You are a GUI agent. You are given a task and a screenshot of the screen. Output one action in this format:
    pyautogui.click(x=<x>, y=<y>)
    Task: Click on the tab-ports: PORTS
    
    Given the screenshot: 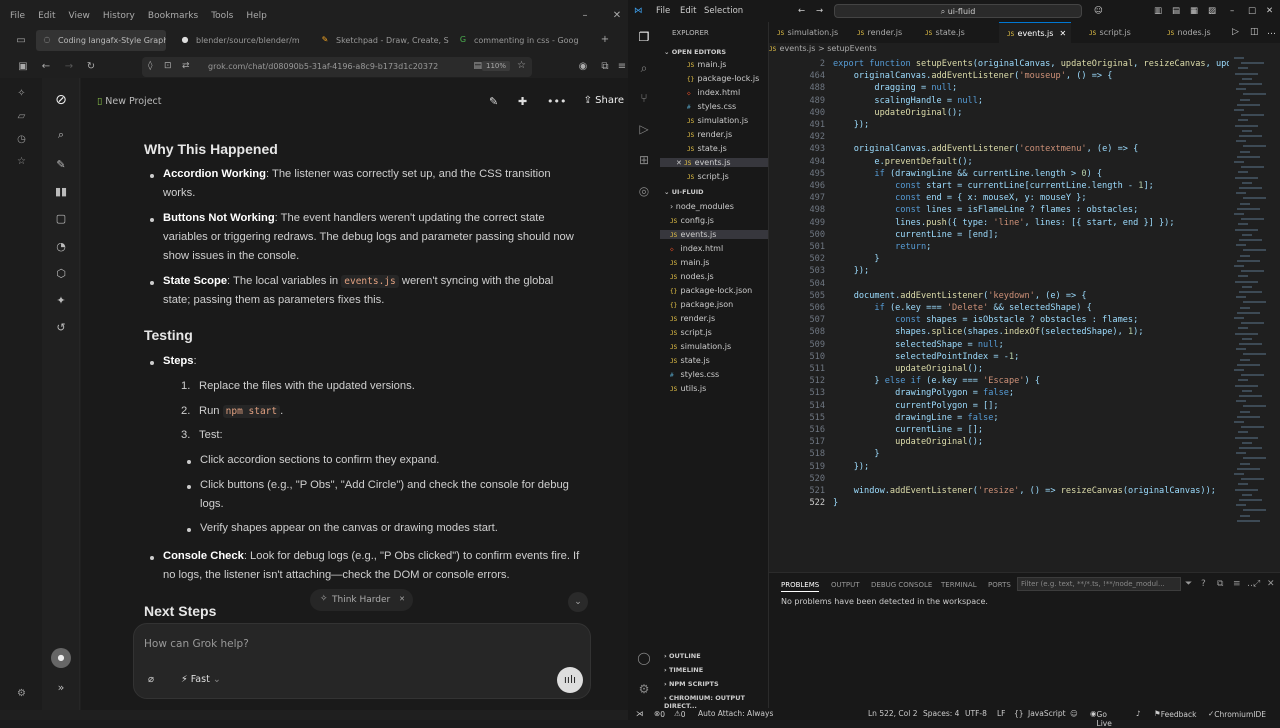 What is the action you would take?
    pyautogui.click(x=999, y=585)
    